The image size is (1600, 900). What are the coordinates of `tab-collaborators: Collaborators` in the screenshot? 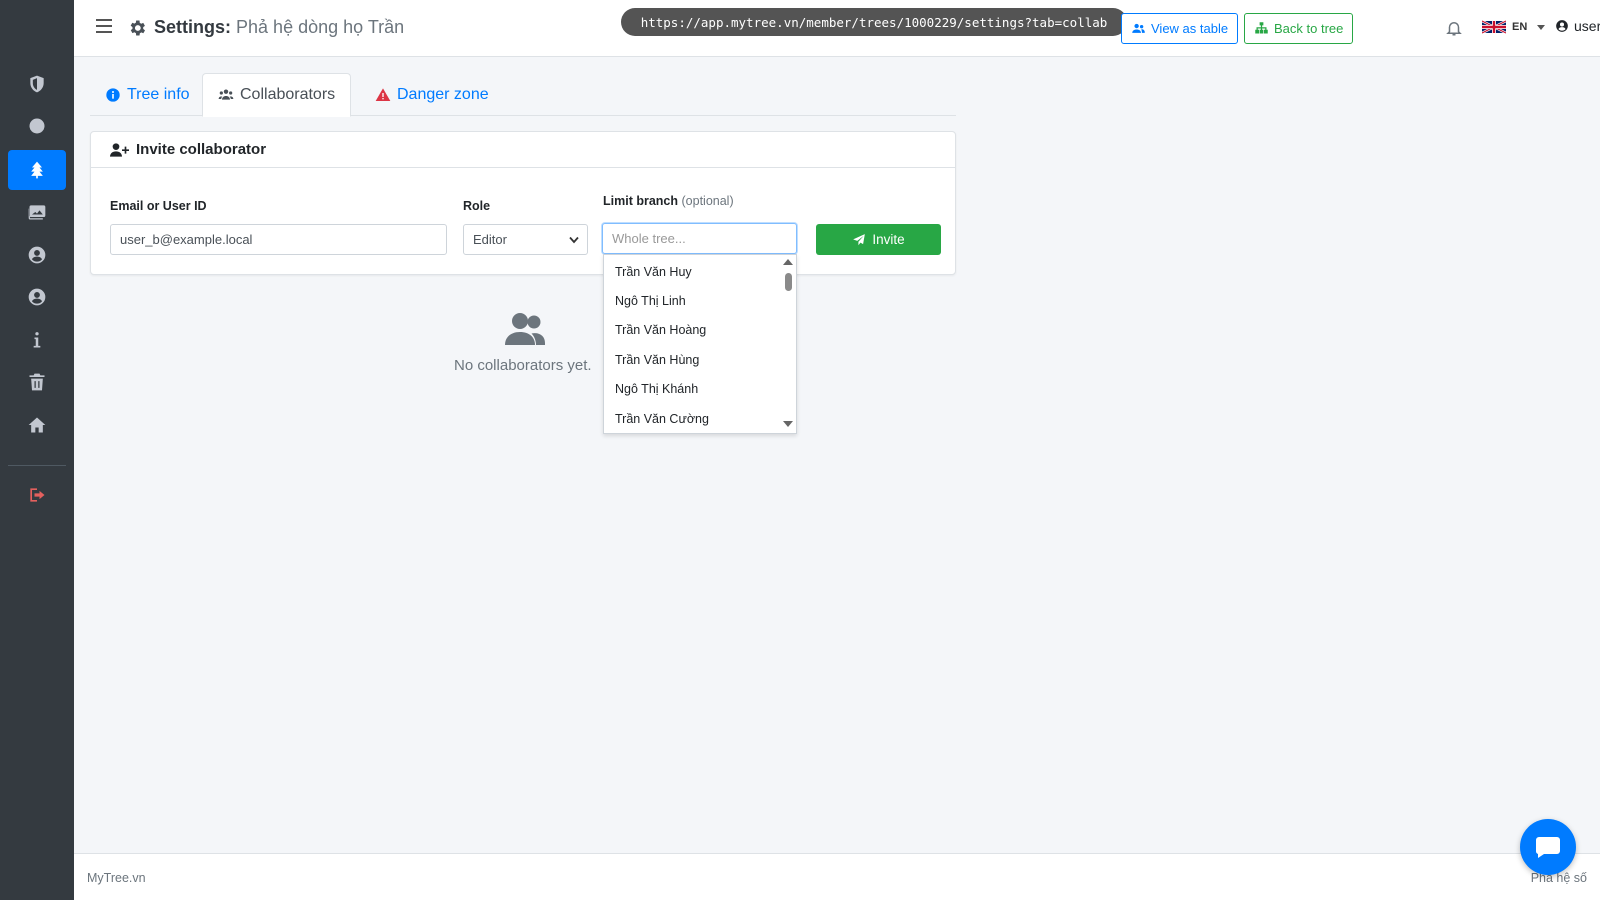 It's located at (277, 95).